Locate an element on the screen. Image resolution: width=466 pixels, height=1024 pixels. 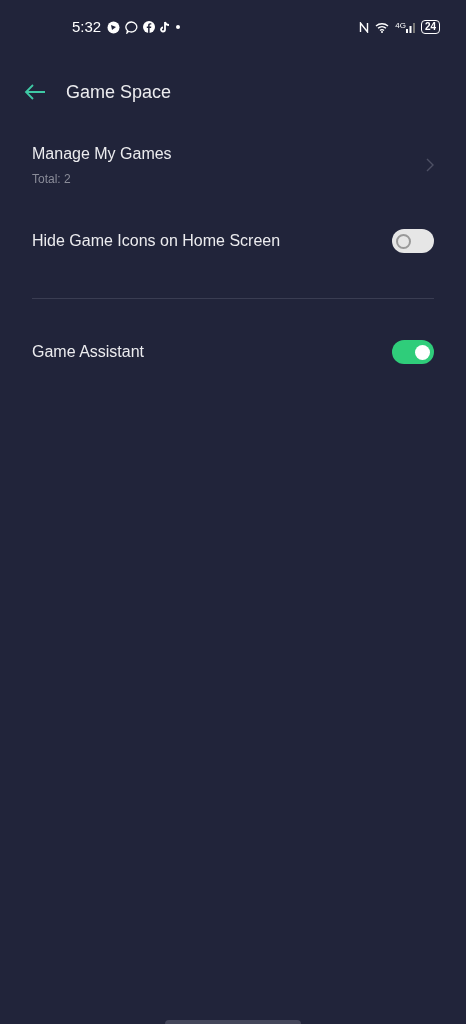
page-title: Game Space is located at coordinates (119, 92).